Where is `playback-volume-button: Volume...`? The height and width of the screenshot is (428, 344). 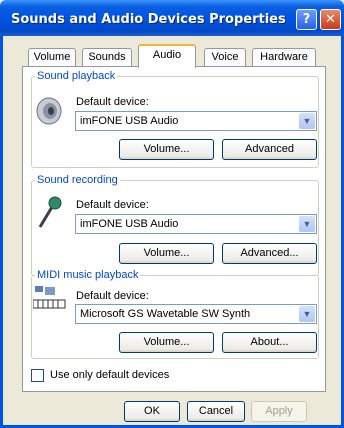
playback-volume-button: Volume... is located at coordinates (166, 149).